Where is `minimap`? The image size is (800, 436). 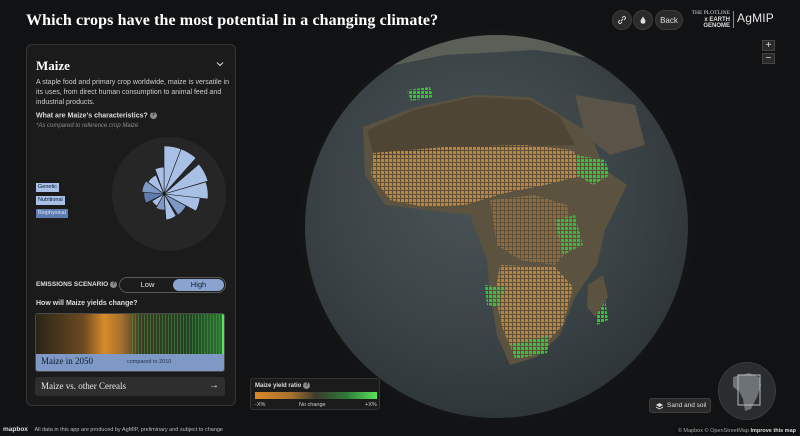 minimap is located at coordinates (747, 391).